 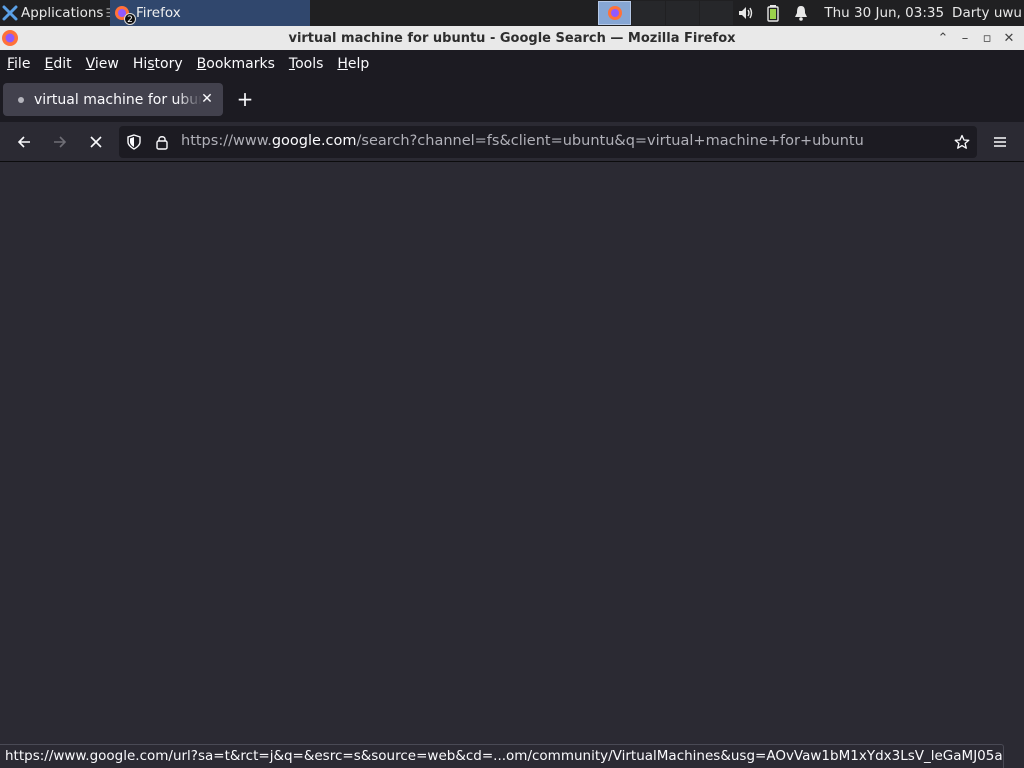 What do you see at coordinates (134, 142) in the screenshot?
I see `tracking-protection-shield-icon` at bounding box center [134, 142].